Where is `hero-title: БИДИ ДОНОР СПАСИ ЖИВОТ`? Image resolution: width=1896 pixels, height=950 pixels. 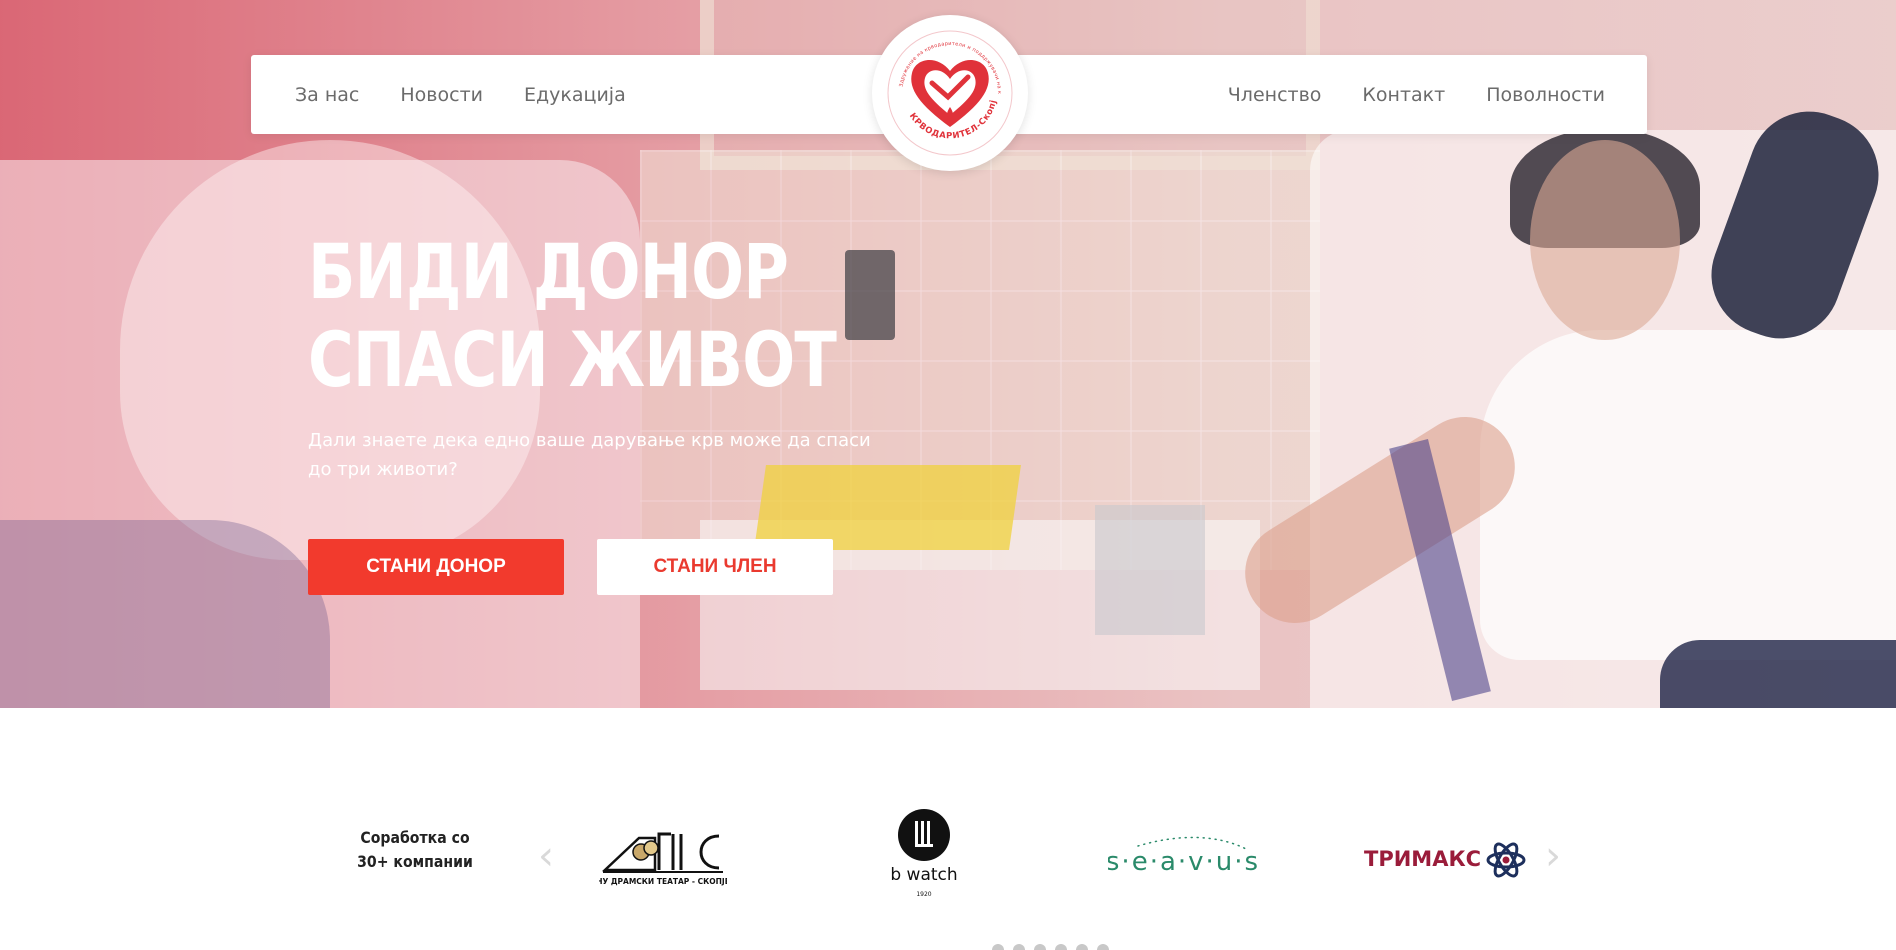
hero-title: БИДИ ДОНОР СПАСИ ЖИВОТ is located at coordinates (595, 316).